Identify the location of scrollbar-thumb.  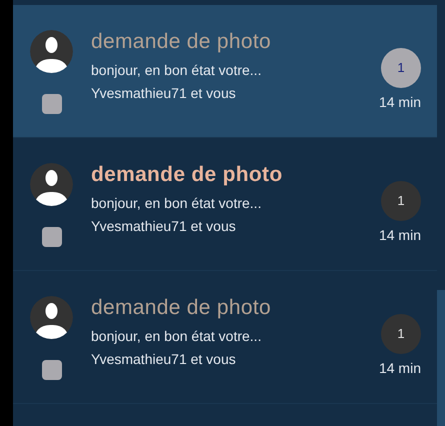
(441, 358).